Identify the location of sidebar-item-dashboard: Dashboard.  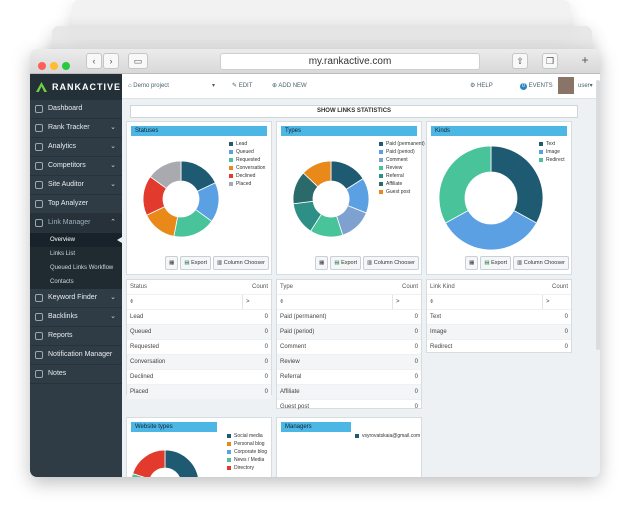
(76, 109).